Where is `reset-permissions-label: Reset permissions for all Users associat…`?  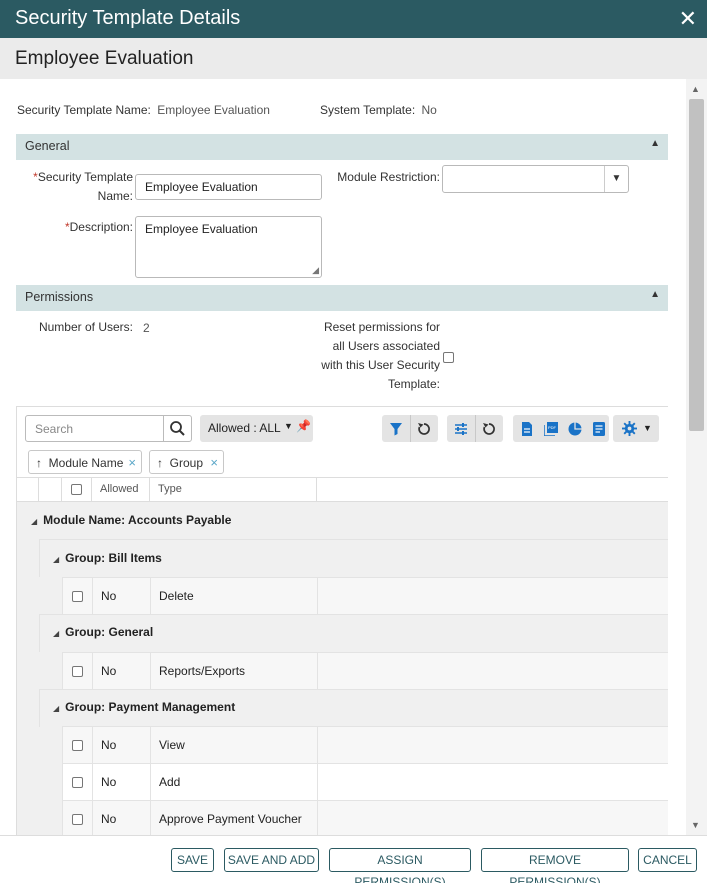
reset-permissions-label: Reset permissions for all Users associat… is located at coordinates (380, 355).